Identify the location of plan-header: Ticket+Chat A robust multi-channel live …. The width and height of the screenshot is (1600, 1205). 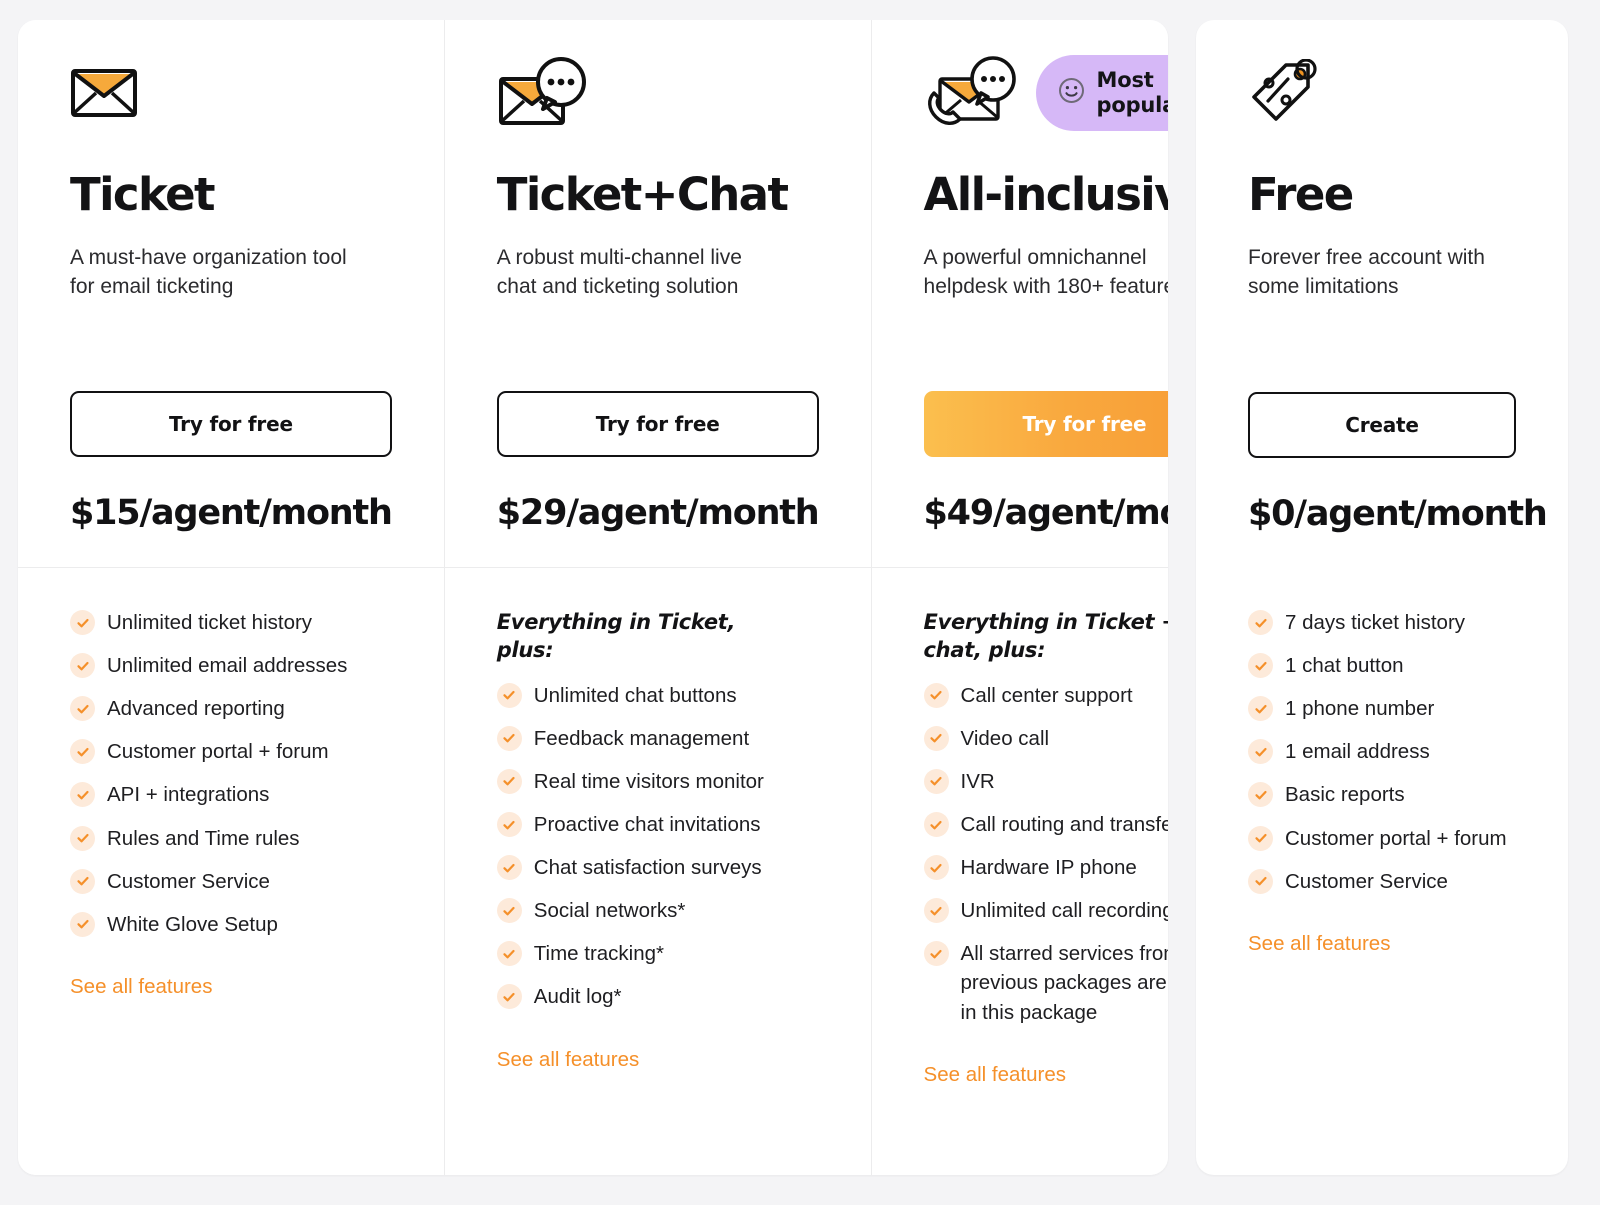
(657, 294).